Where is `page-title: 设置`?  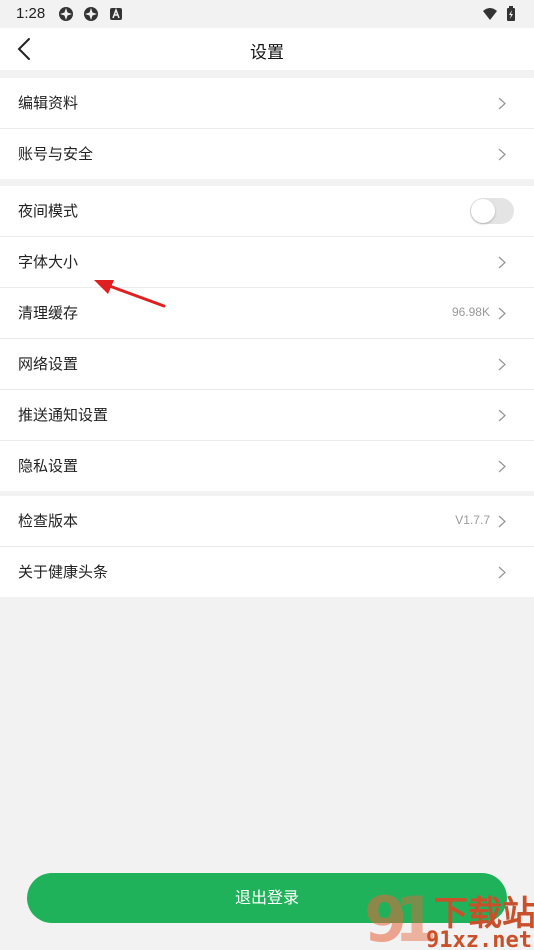
page-title: 设置 is located at coordinates (267, 53).